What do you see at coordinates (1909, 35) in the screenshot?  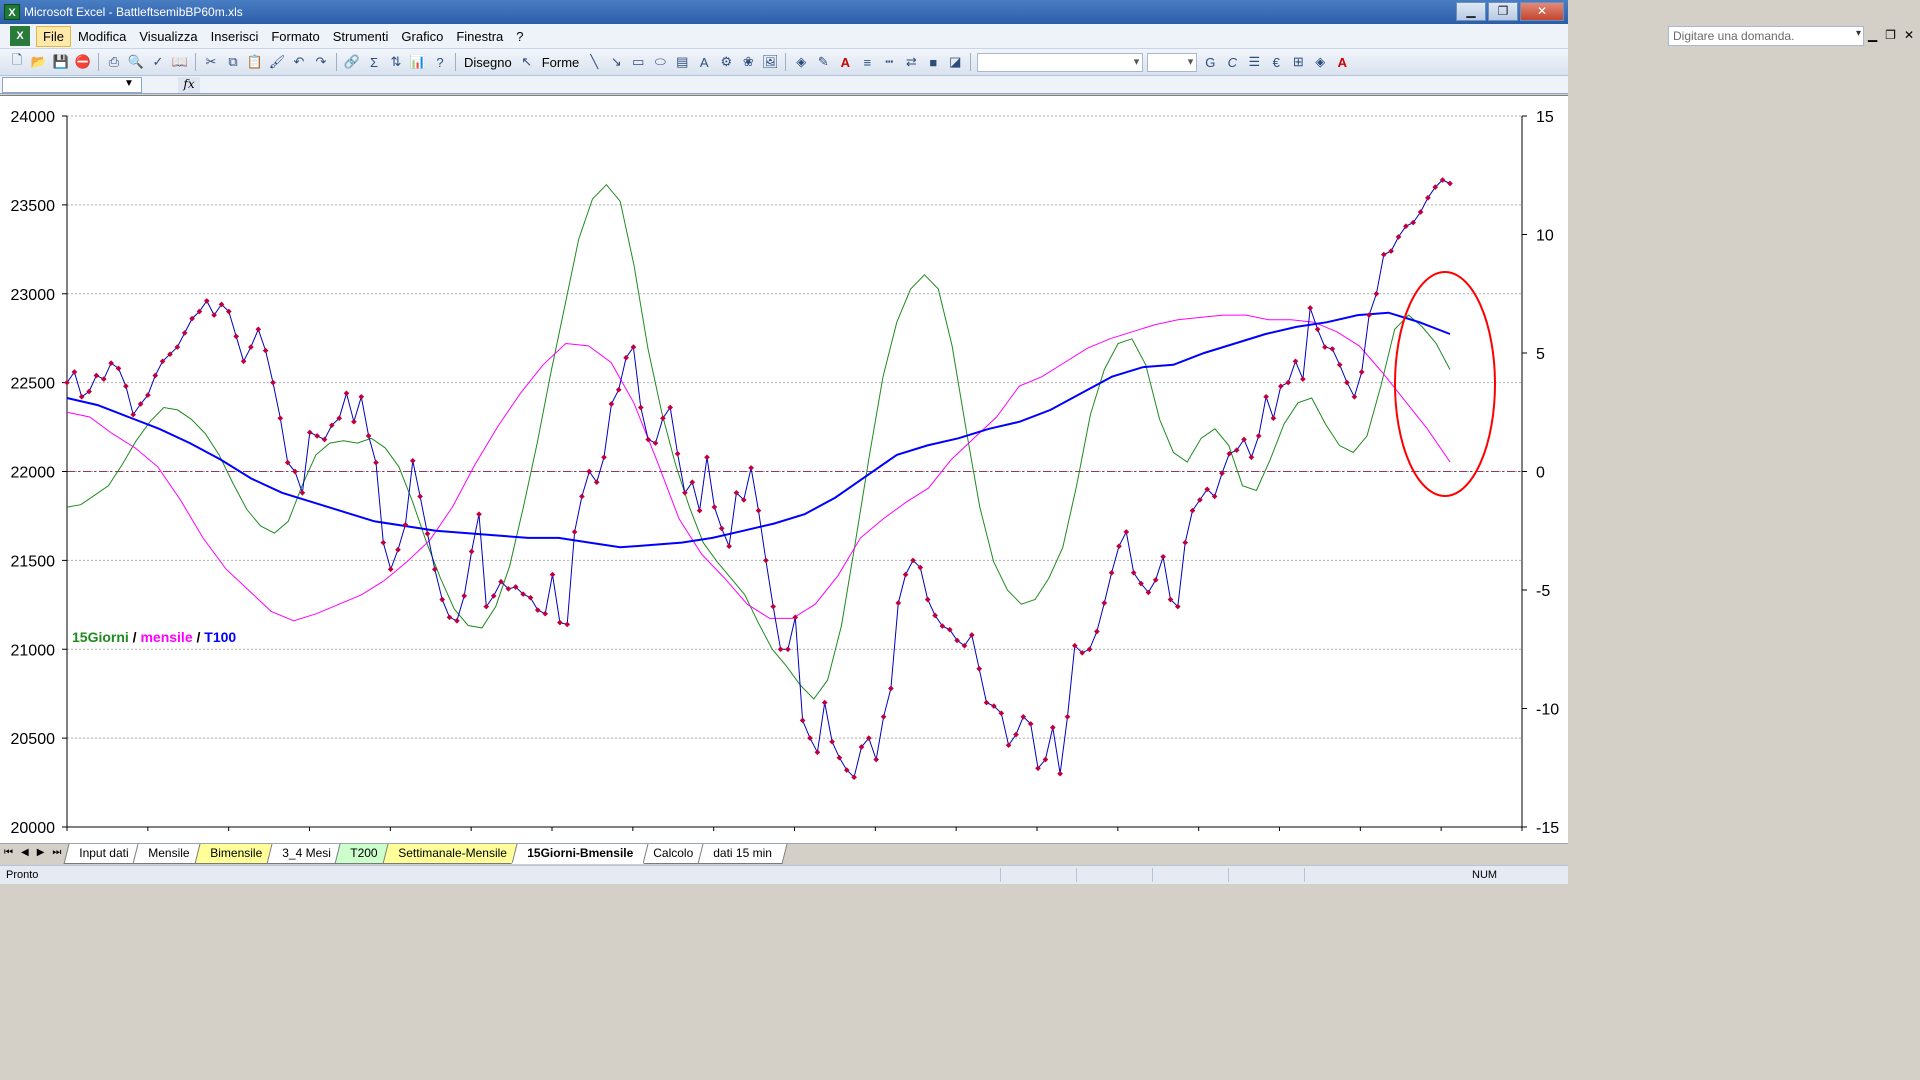 I see `doc-close-icon: ✕` at bounding box center [1909, 35].